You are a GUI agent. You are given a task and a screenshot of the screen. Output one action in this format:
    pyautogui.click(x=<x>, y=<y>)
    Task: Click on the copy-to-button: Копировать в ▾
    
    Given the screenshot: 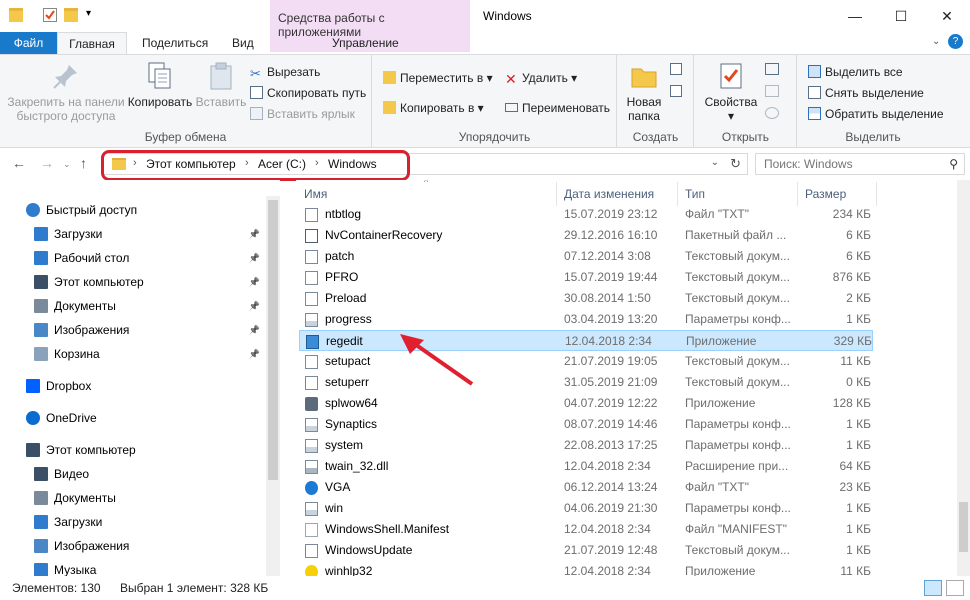 What is the action you would take?
    pyautogui.click(x=433, y=108)
    